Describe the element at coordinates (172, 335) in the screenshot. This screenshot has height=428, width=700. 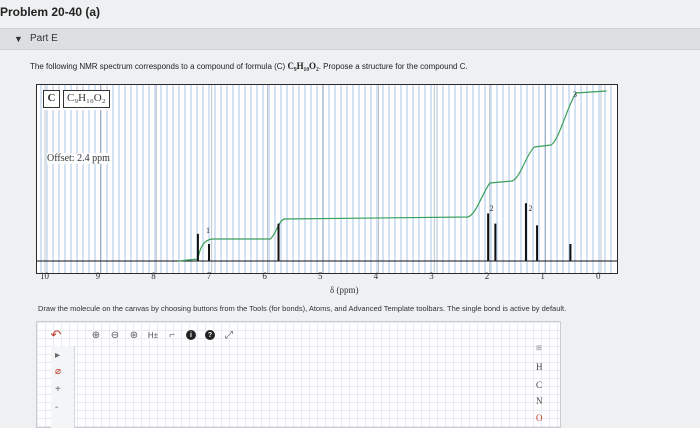
I see `template-icon: ⌐` at that location.